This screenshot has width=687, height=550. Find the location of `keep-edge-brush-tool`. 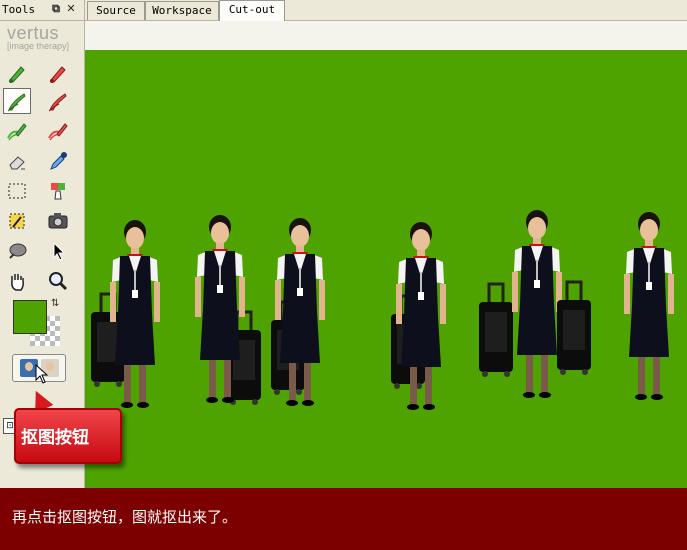

keep-edge-brush-tool is located at coordinates (17, 131).